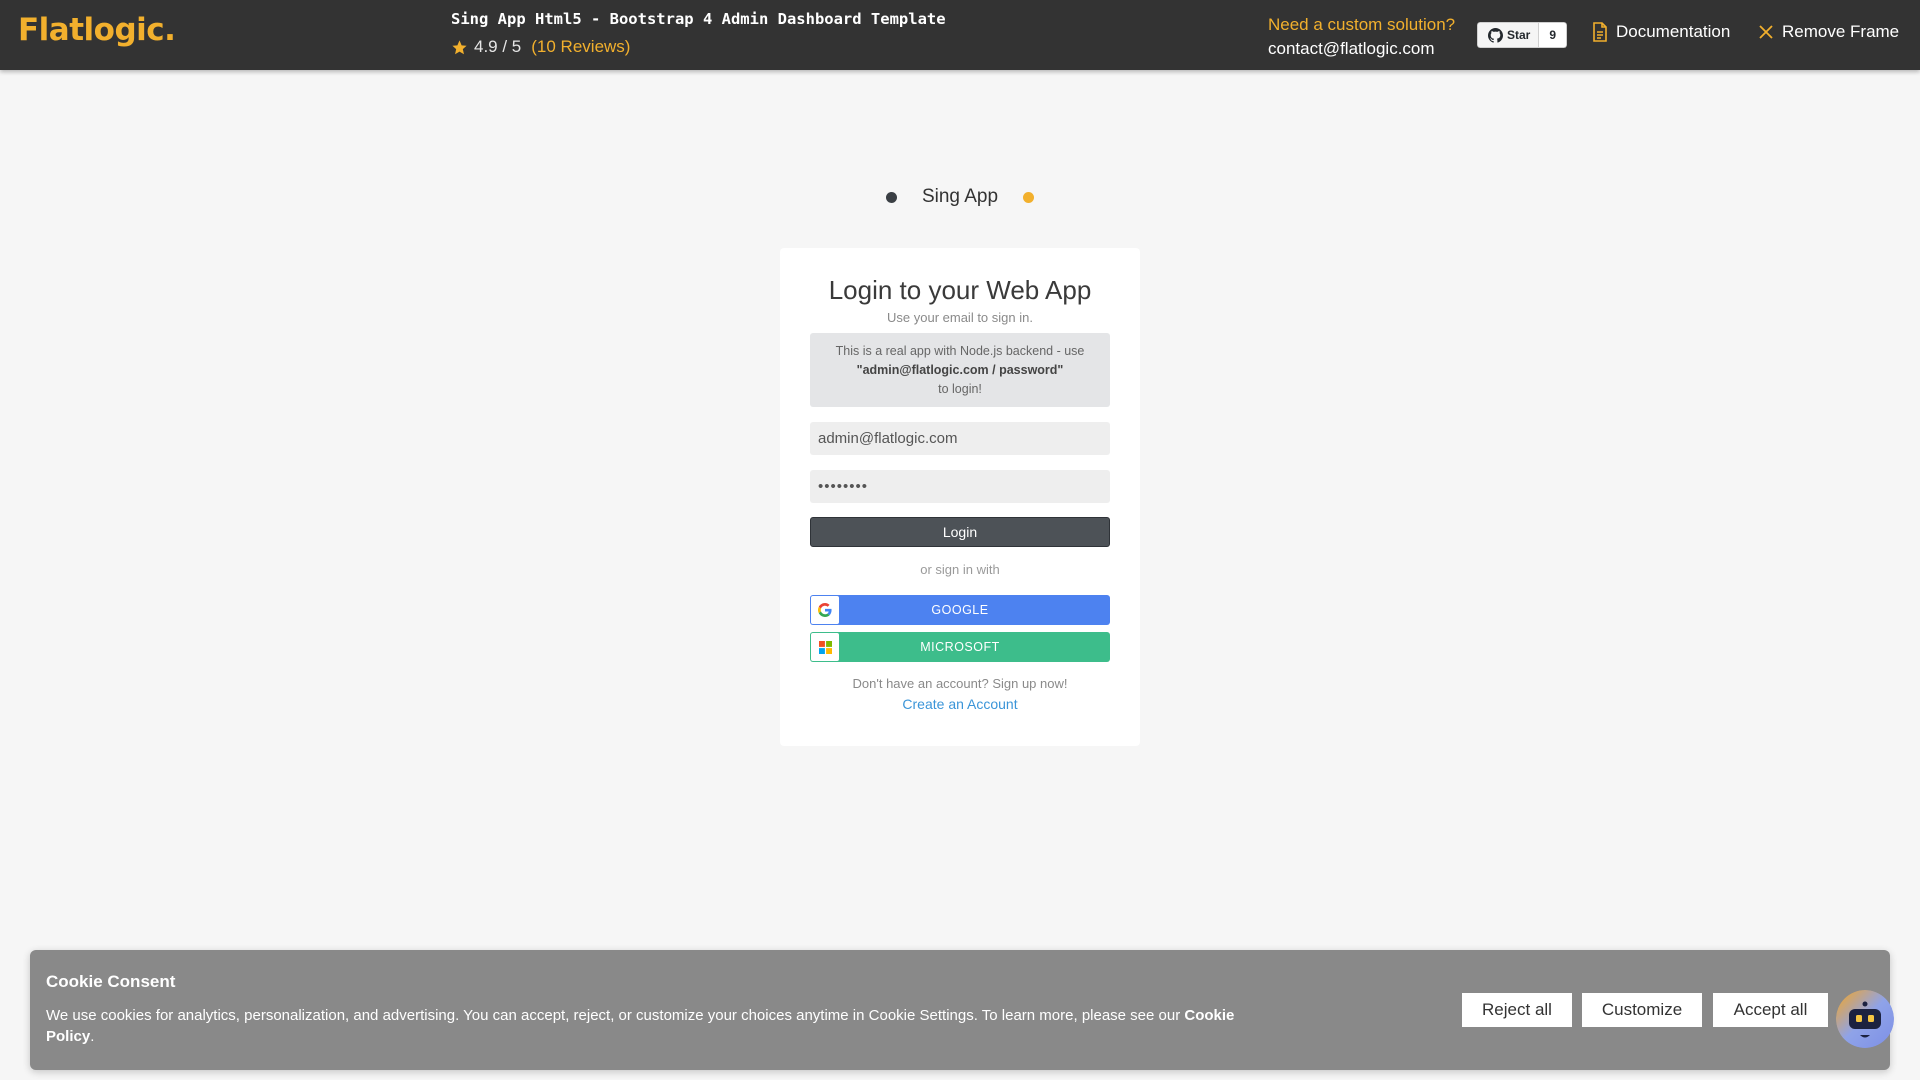 The height and width of the screenshot is (1080, 1920). I want to click on or-sign-in-with: or sign in with, so click(960, 569).